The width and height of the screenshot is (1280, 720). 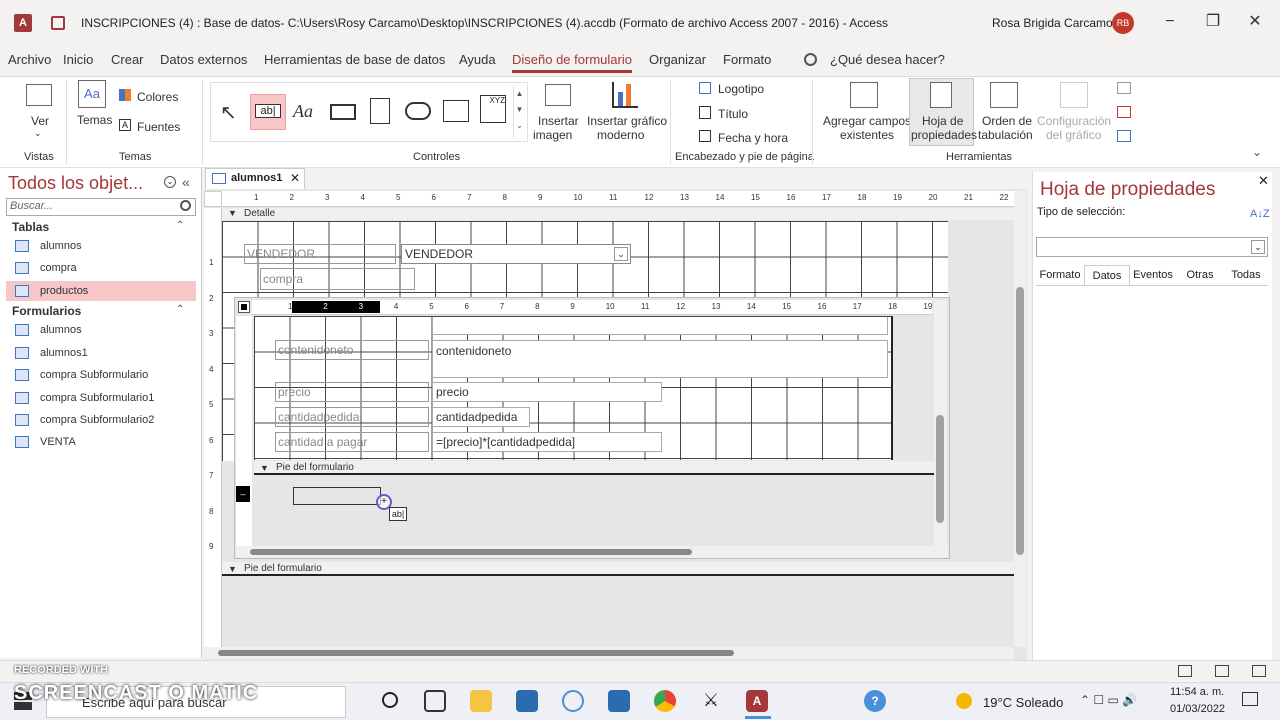 I want to click on section-pie-main: ▼ Pie del formulario, so click(x=618, y=569).